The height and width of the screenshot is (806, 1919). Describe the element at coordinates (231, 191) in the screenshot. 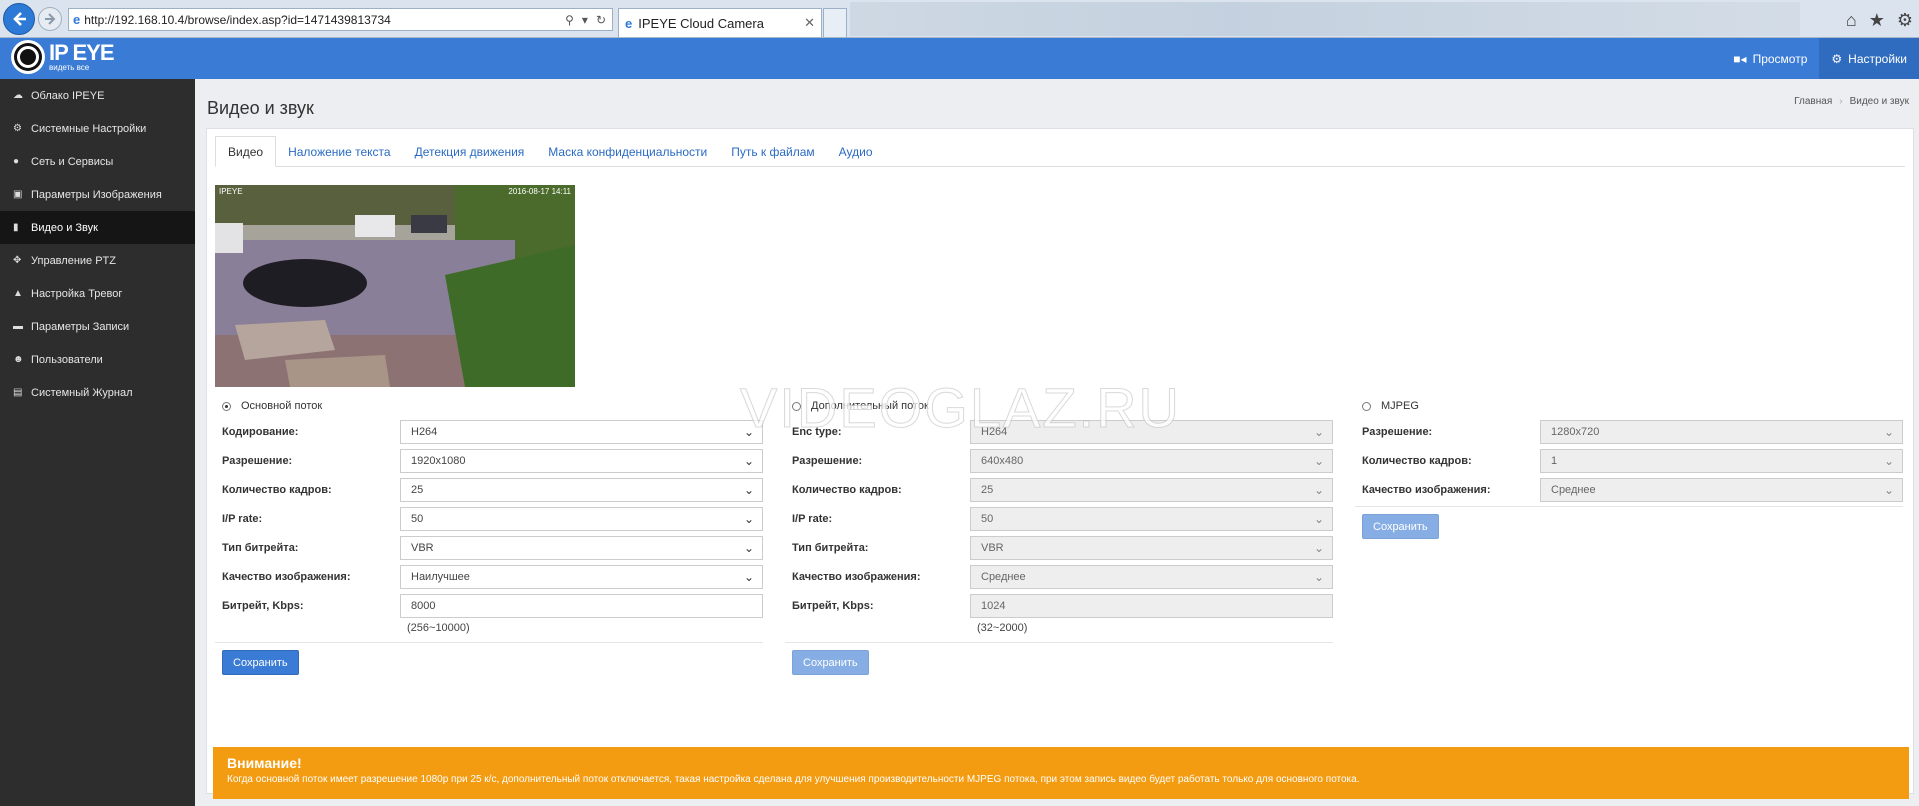

I see `preview-camera-name: IPEYE` at that location.